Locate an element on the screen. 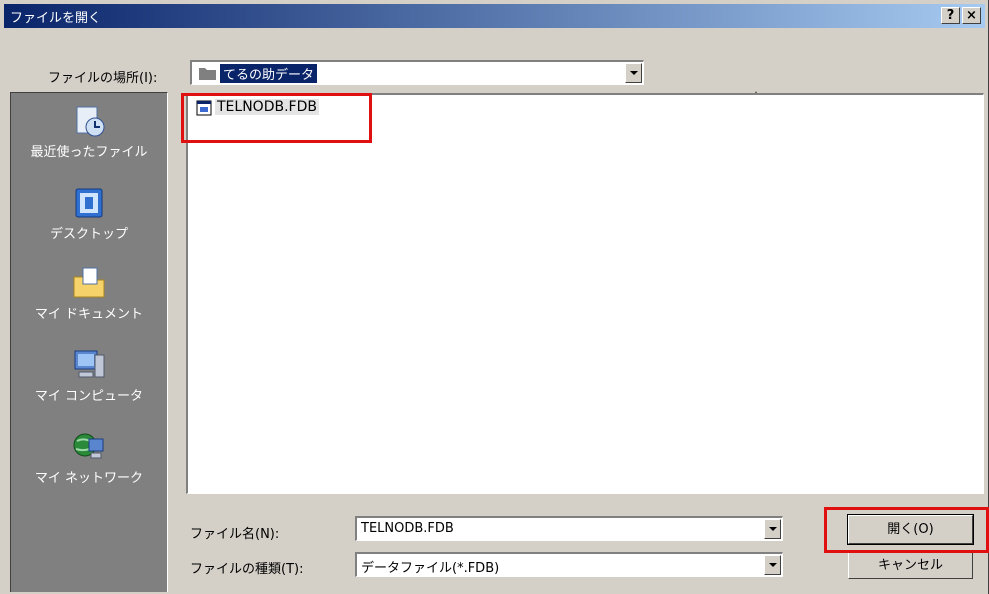 This screenshot has width=989, height=594. desktop-icon is located at coordinates (89, 203).